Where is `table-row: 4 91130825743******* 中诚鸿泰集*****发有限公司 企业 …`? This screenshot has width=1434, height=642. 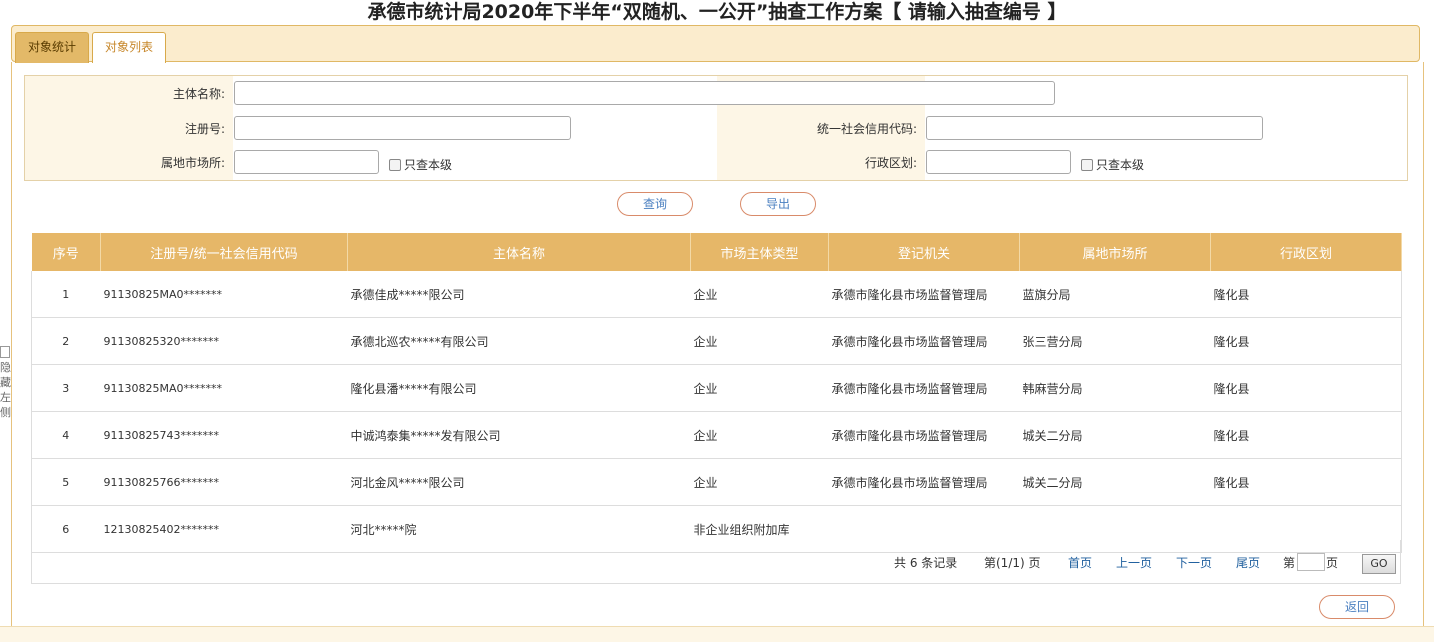 table-row: 4 91130825743******* 中诚鸿泰集*****发有限公司 企业 … is located at coordinates (716, 435).